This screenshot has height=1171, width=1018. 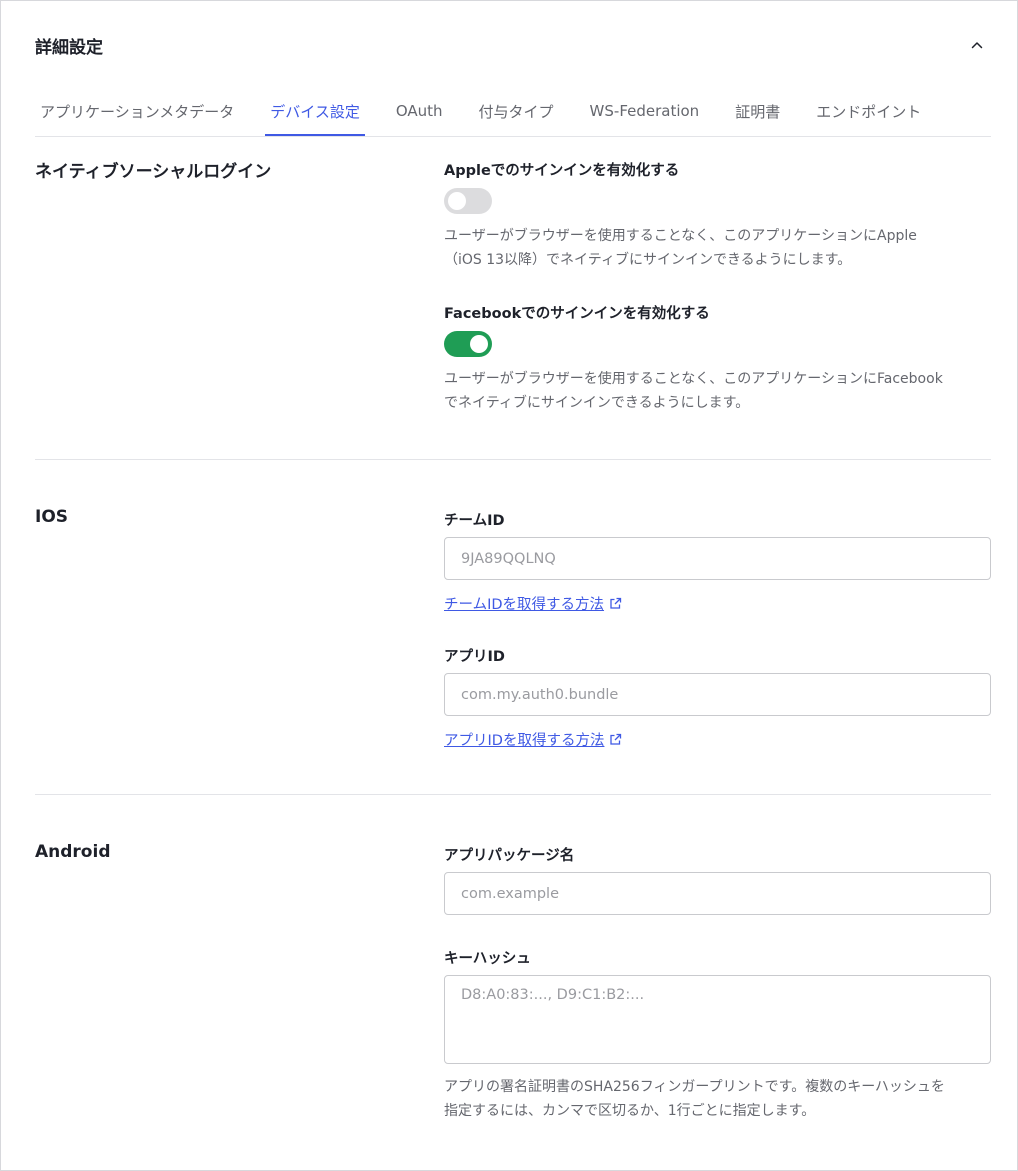 What do you see at coordinates (474, 657) in the screenshot?
I see `app-id-label: アプリID` at bounding box center [474, 657].